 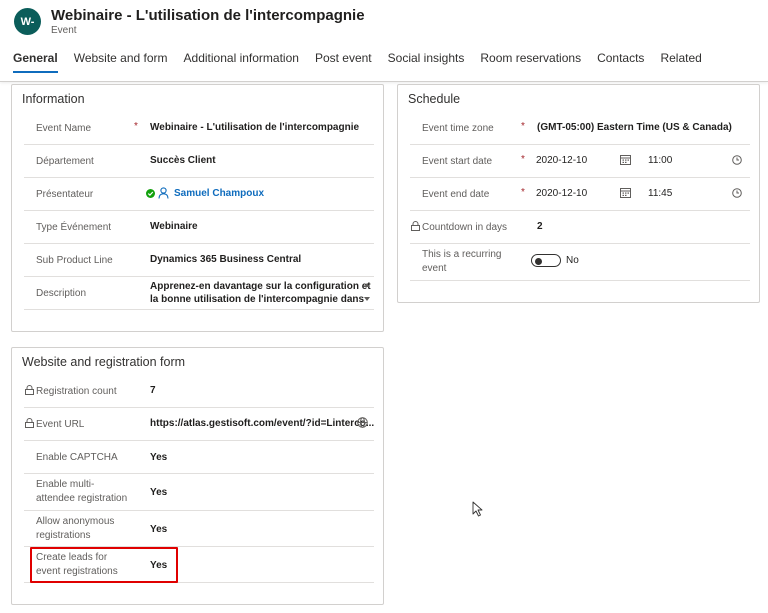 I want to click on tab-additional-information: Additional information, so click(x=241, y=62).